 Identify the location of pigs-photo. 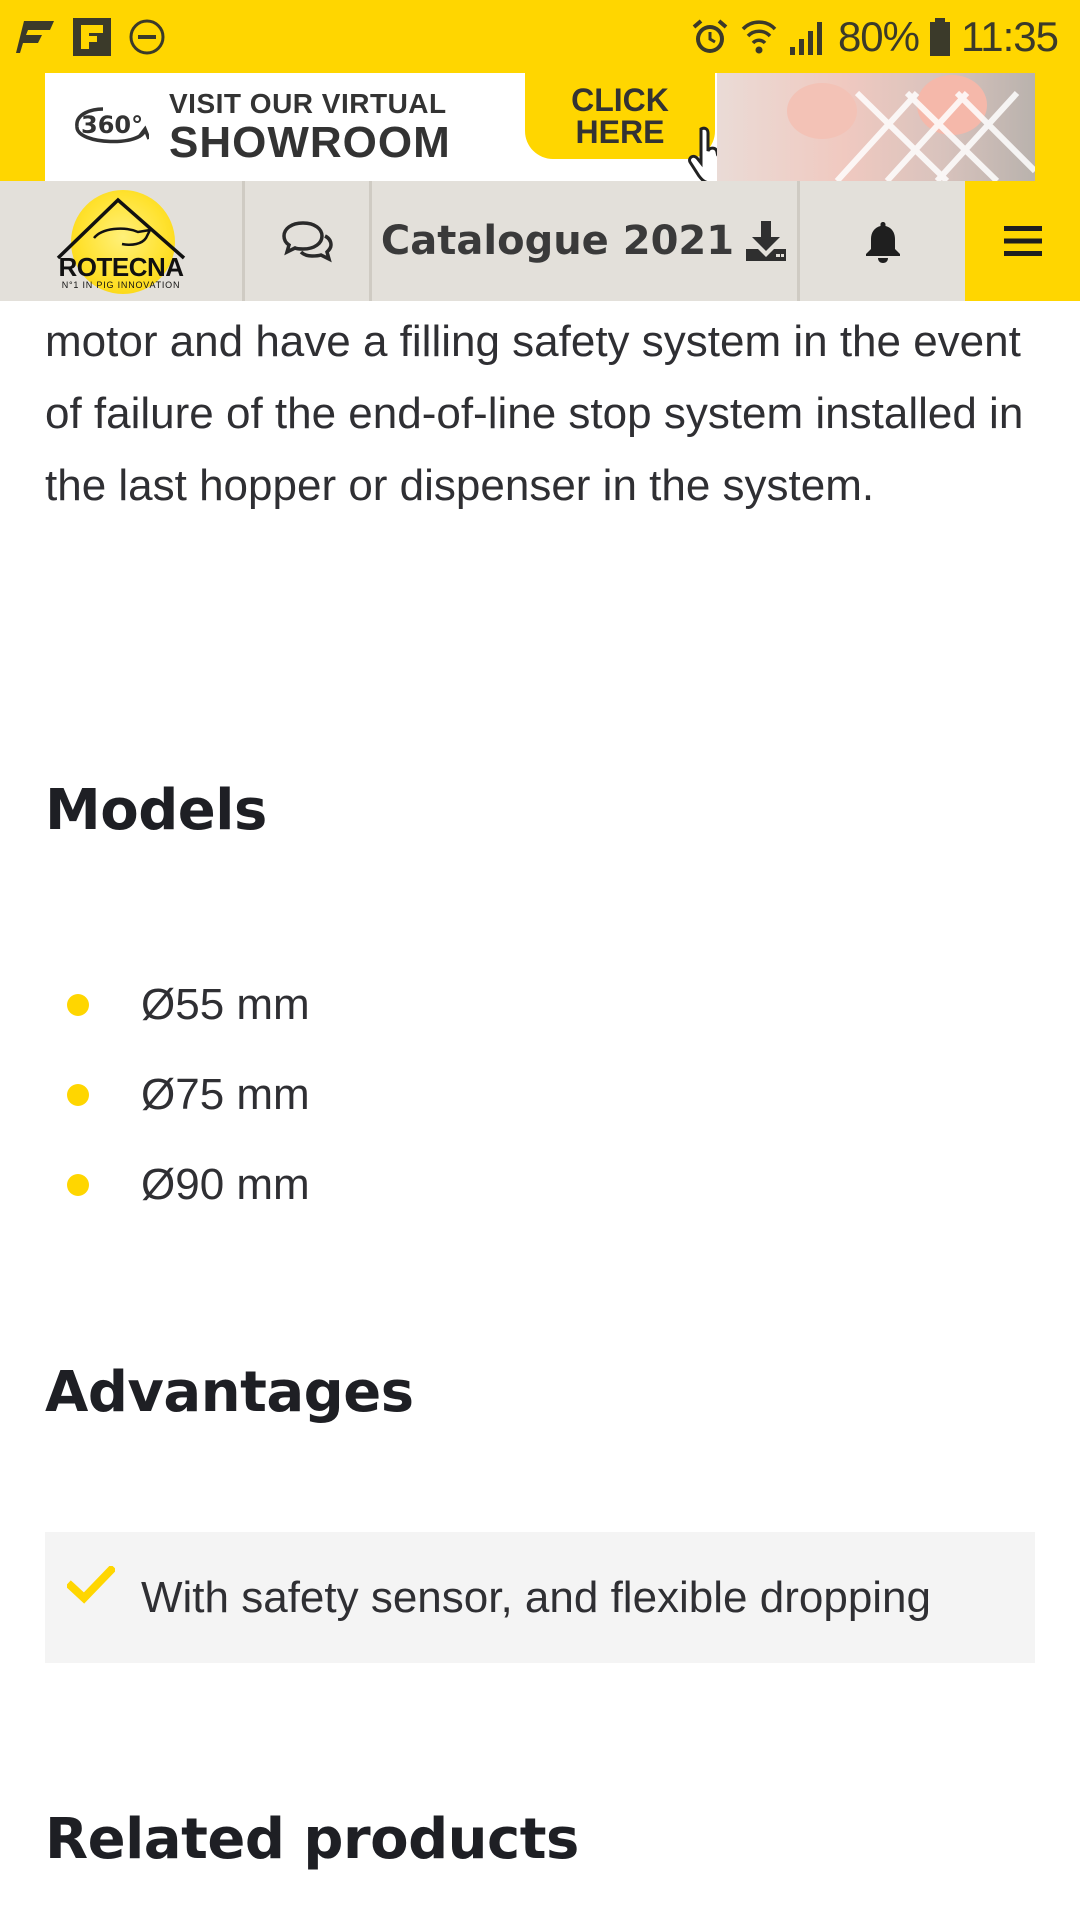
(876, 127).